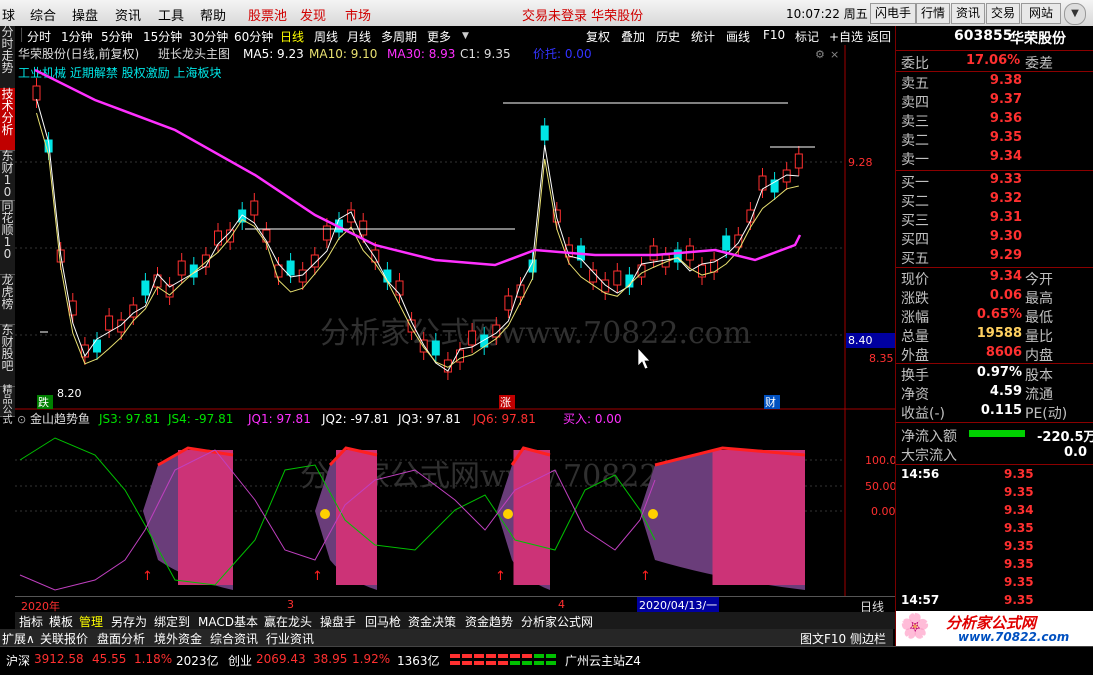 This screenshot has width=1093, height=675. Describe the element at coordinates (213, 14) in the screenshot. I see `menu-item-bangzhu: 帮助` at that location.